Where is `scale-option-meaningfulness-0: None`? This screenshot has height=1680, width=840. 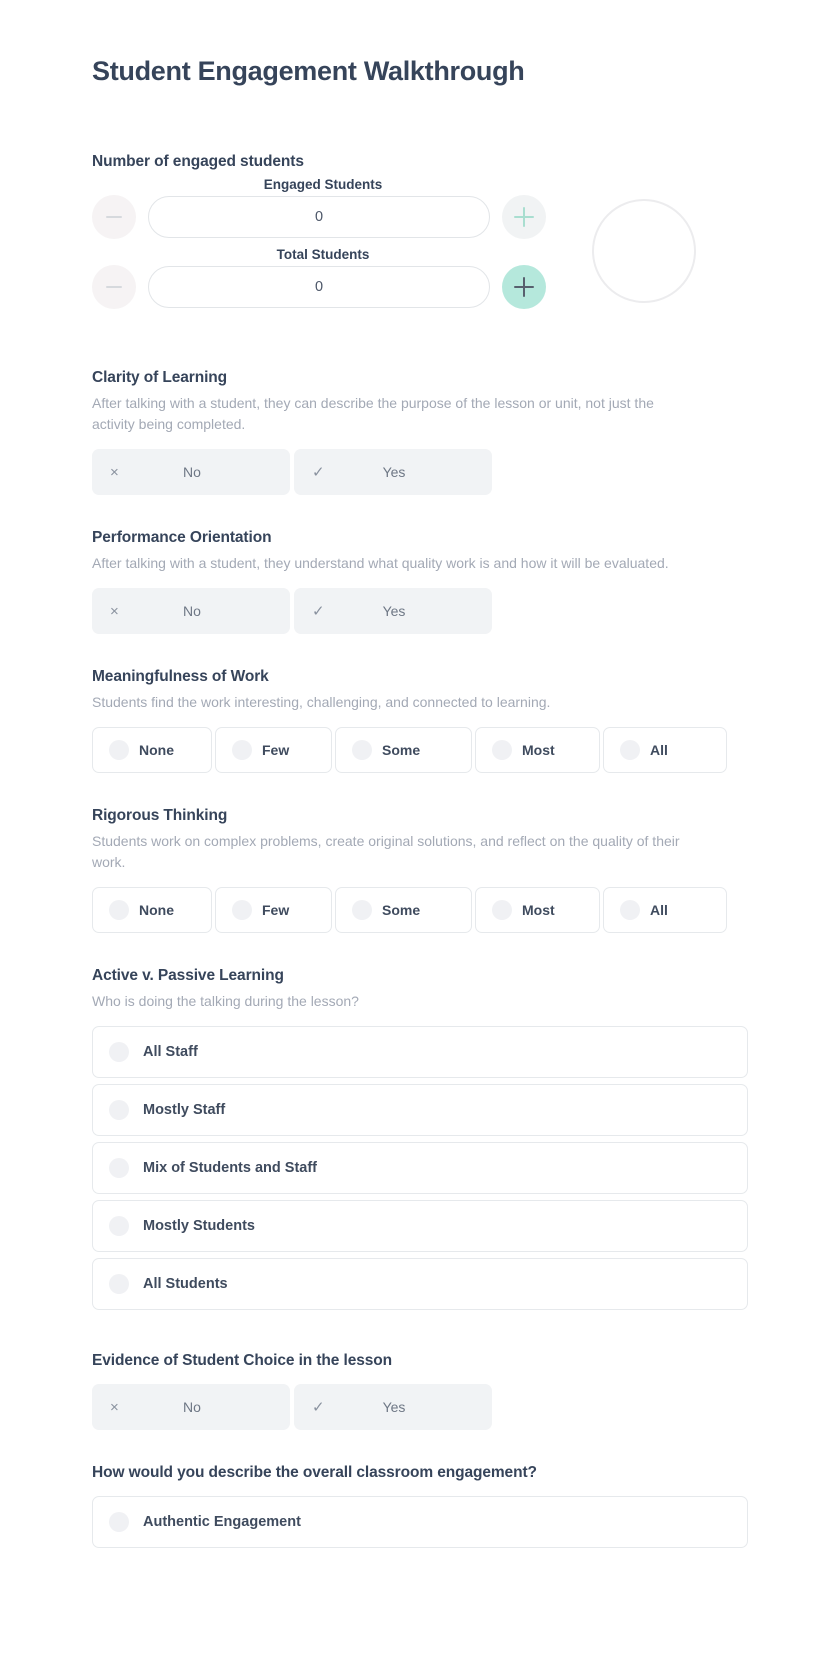 scale-option-meaningfulness-0: None is located at coordinates (152, 750).